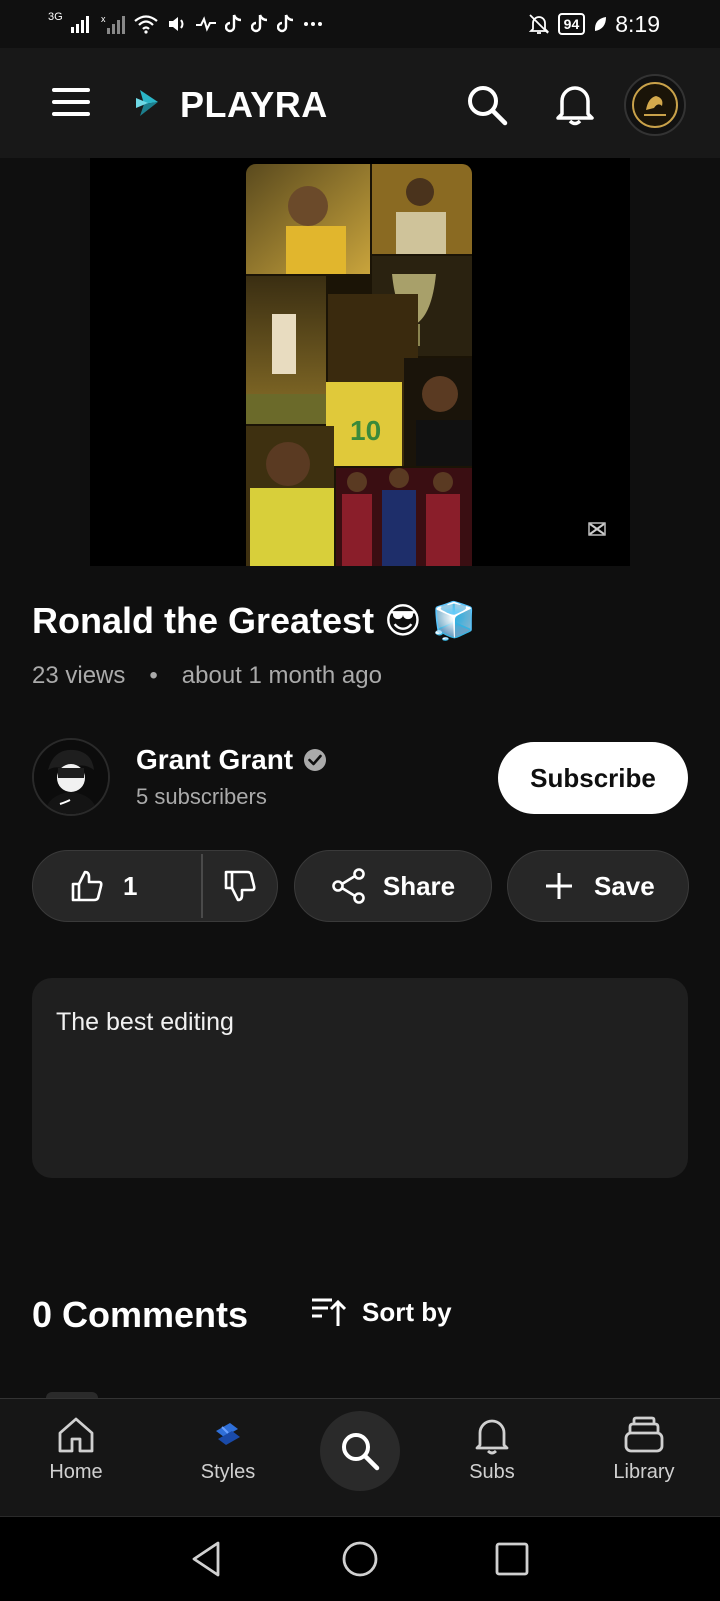 Image resolution: width=720 pixels, height=1601 pixels. I want to click on system-navigation-bar, so click(360, 1558).